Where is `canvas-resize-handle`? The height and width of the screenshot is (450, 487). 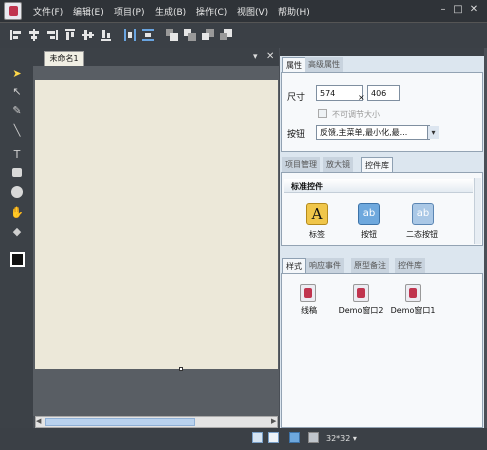 canvas-resize-handle is located at coordinates (181, 369).